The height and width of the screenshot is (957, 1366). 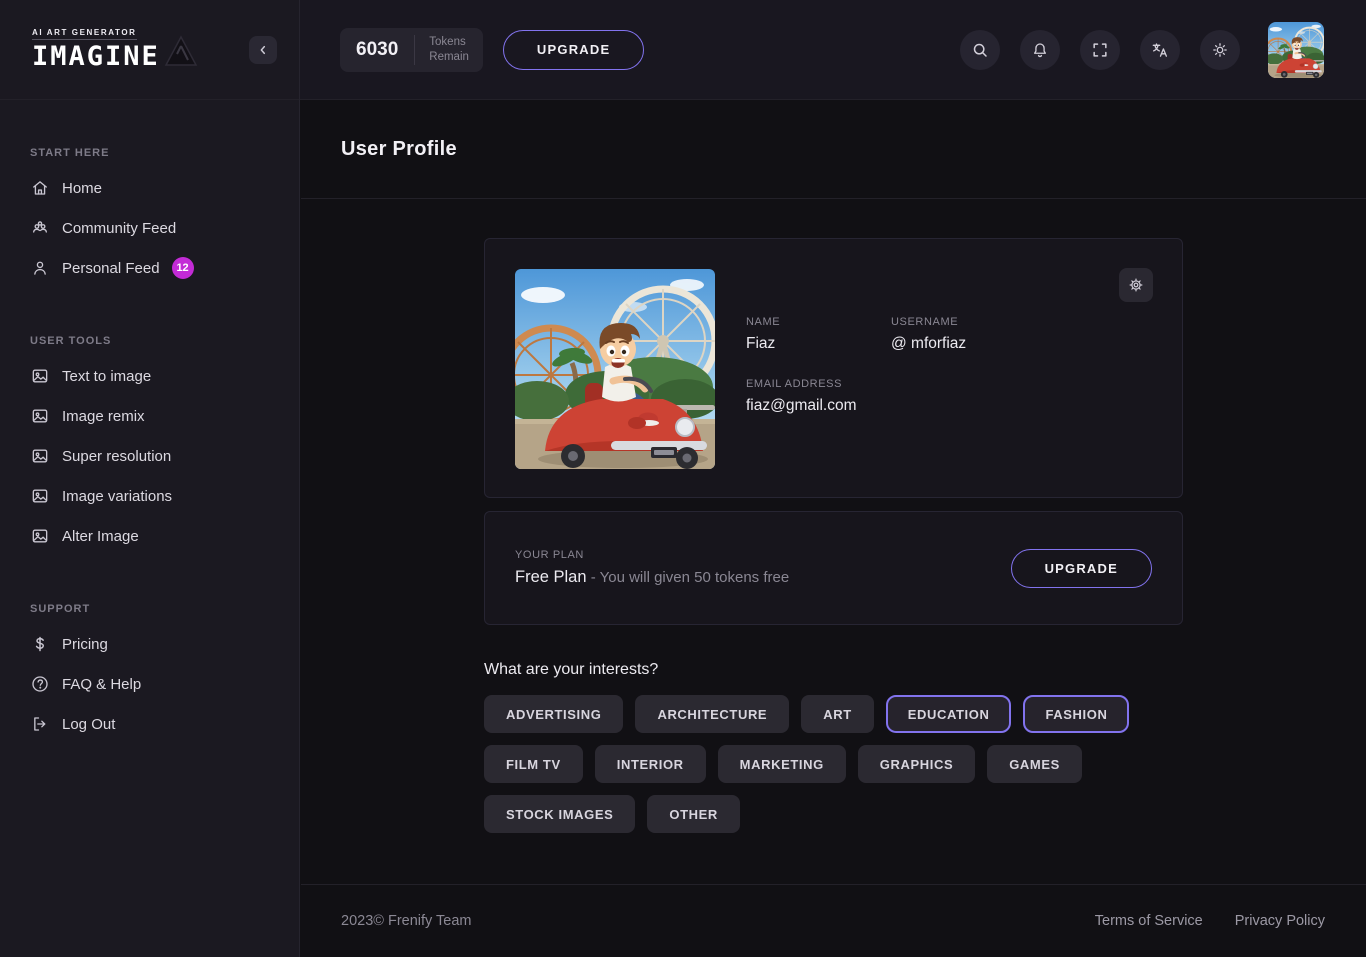 What do you see at coordinates (182, 268) in the screenshot?
I see `notification-count-badge: 12` at bounding box center [182, 268].